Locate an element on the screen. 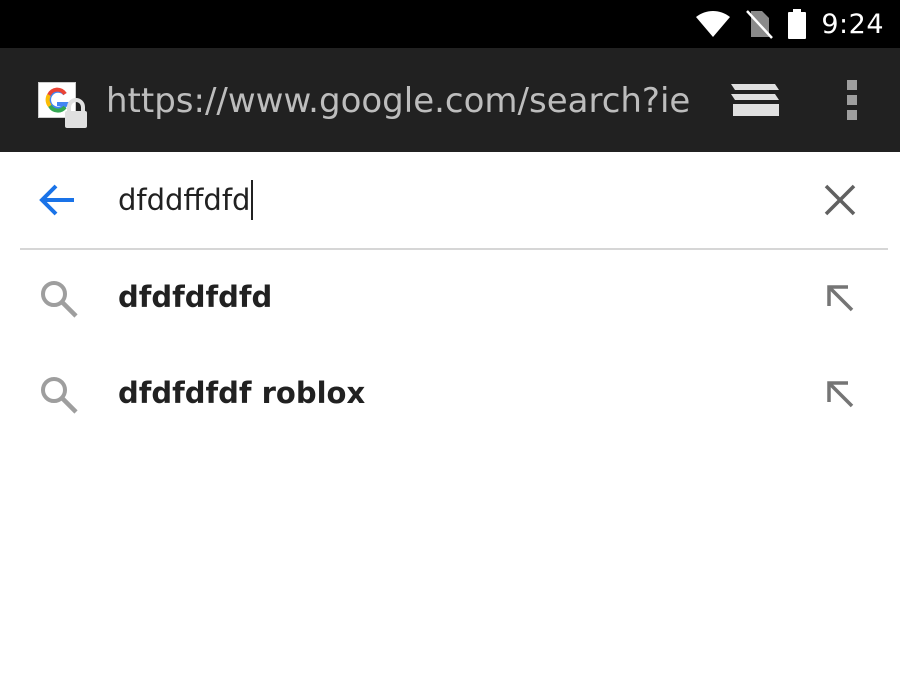 The height and width of the screenshot is (675, 900). suggestion-item: dfdfdfdfd is located at coordinates (450, 298).